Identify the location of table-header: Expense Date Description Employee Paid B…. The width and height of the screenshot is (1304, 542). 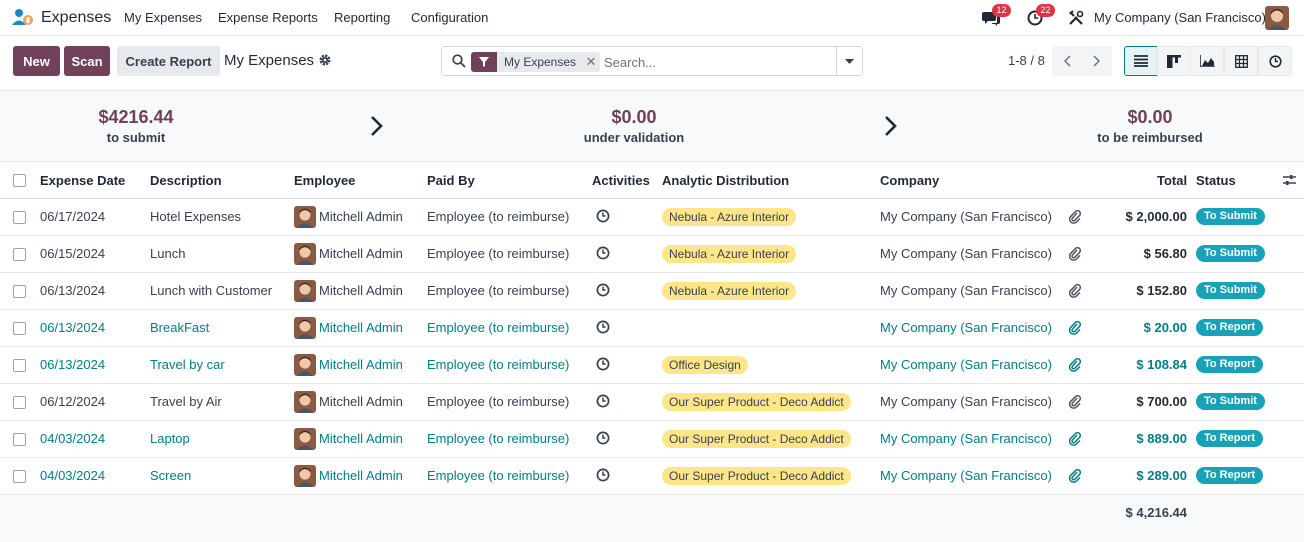
(652, 180).